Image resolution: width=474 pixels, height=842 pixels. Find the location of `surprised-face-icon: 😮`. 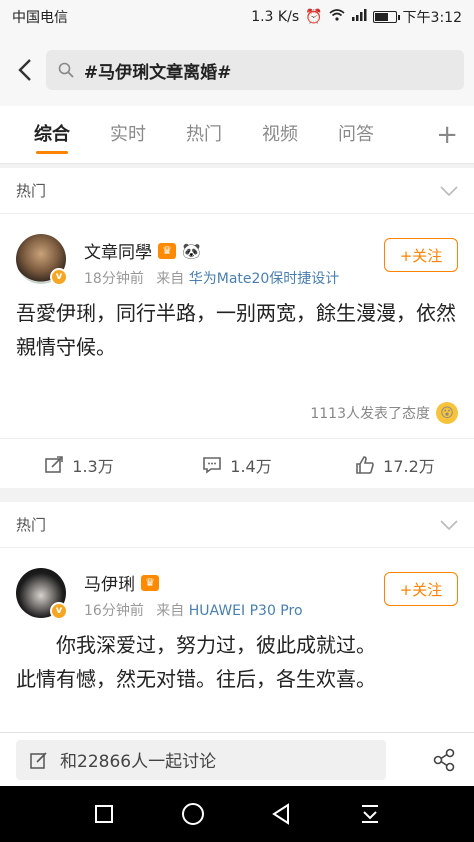

surprised-face-icon: 😮 is located at coordinates (447, 413).